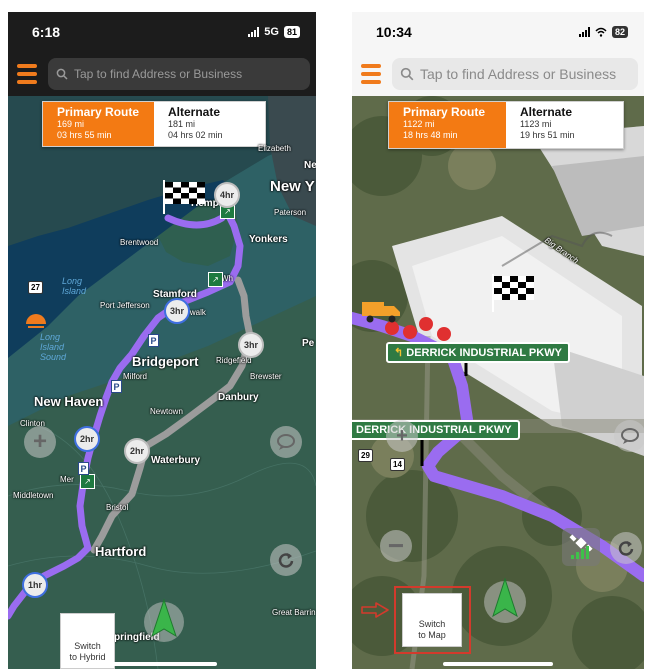 The width and height of the screenshot is (645, 669). I want to click on map-label-long-island-sound: Long Island Sound, so click(53, 347).